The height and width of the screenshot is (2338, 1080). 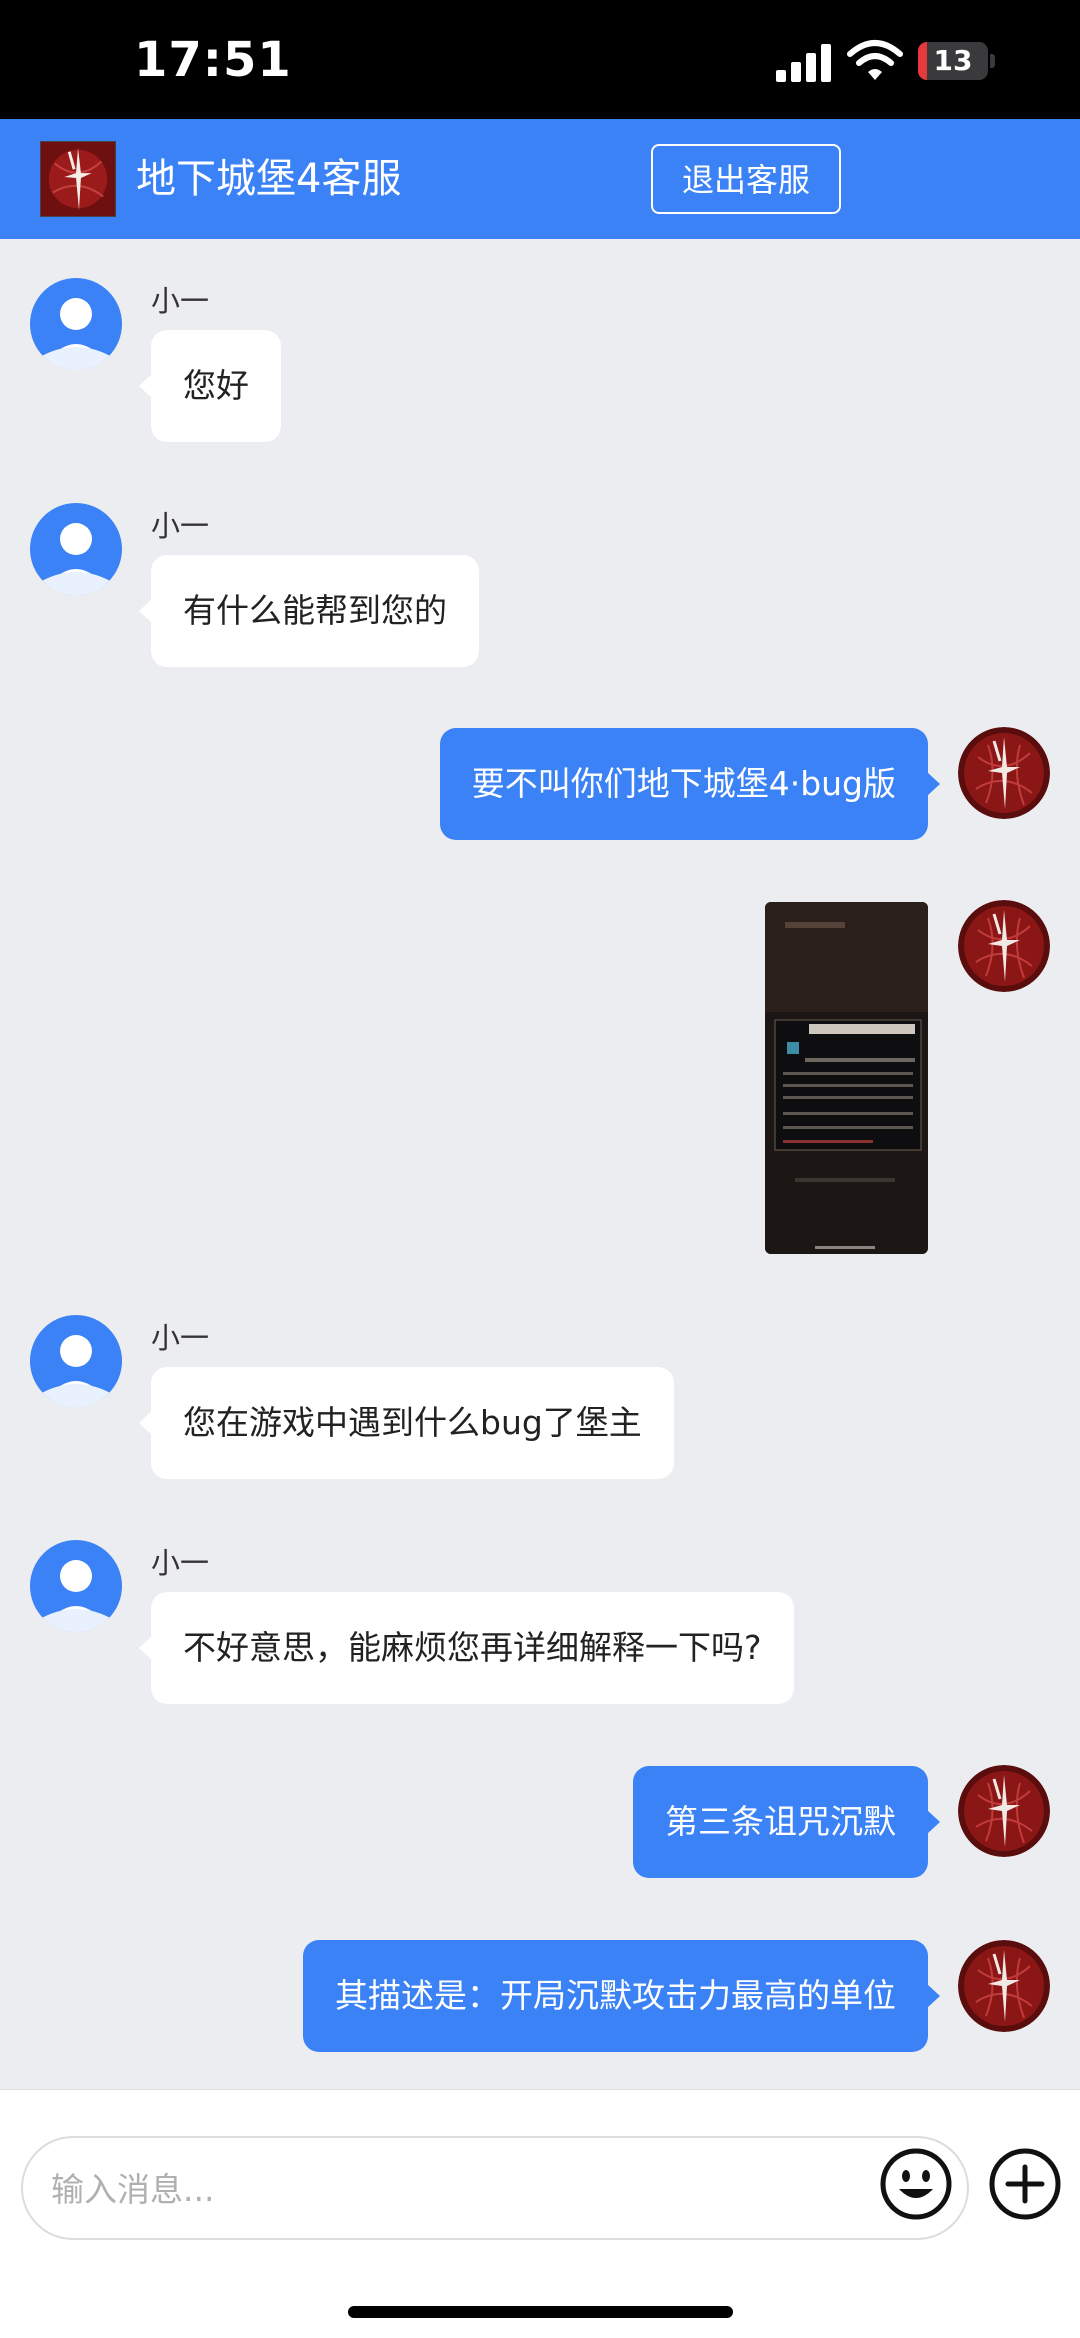 What do you see at coordinates (269, 179) in the screenshot?
I see `chat-title: 地下城堡4客服` at bounding box center [269, 179].